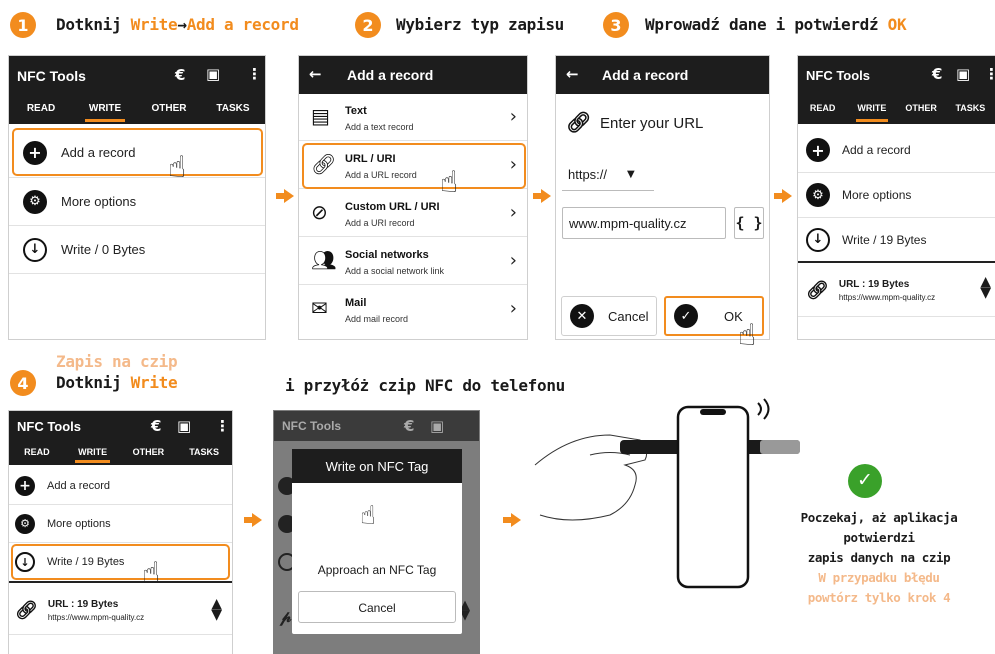 This screenshot has width=995, height=654. I want to click on type-mail: ✉ Mail Add mail record ›, so click(413, 310).